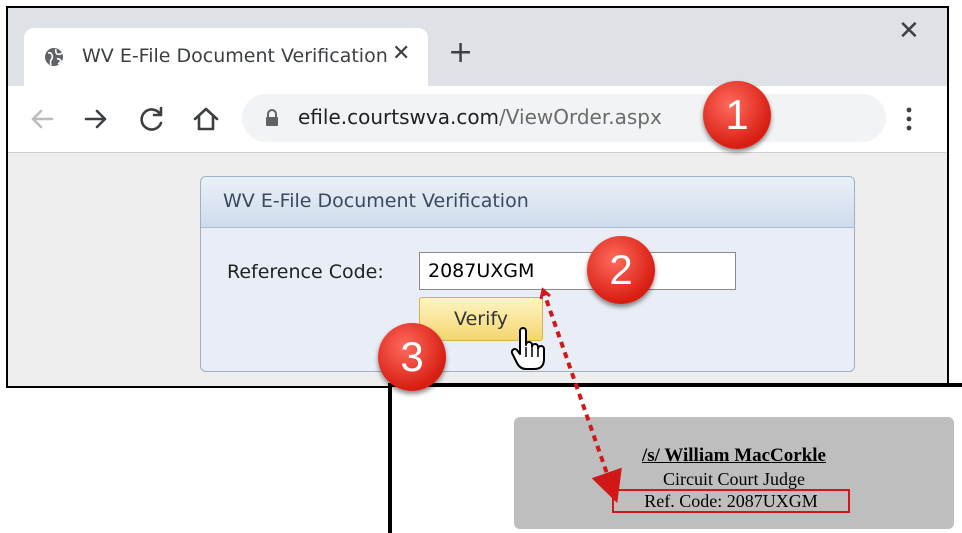 Image resolution: width=962 pixels, height=533 pixels. Describe the element at coordinates (412, 357) in the screenshot. I see `step-3-badge: 3` at that location.